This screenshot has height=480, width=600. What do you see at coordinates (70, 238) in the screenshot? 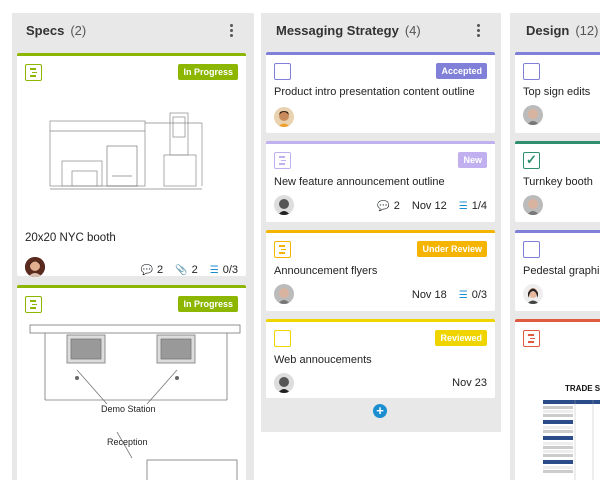
I see `card-title: 20x20 NYC booth` at bounding box center [70, 238].